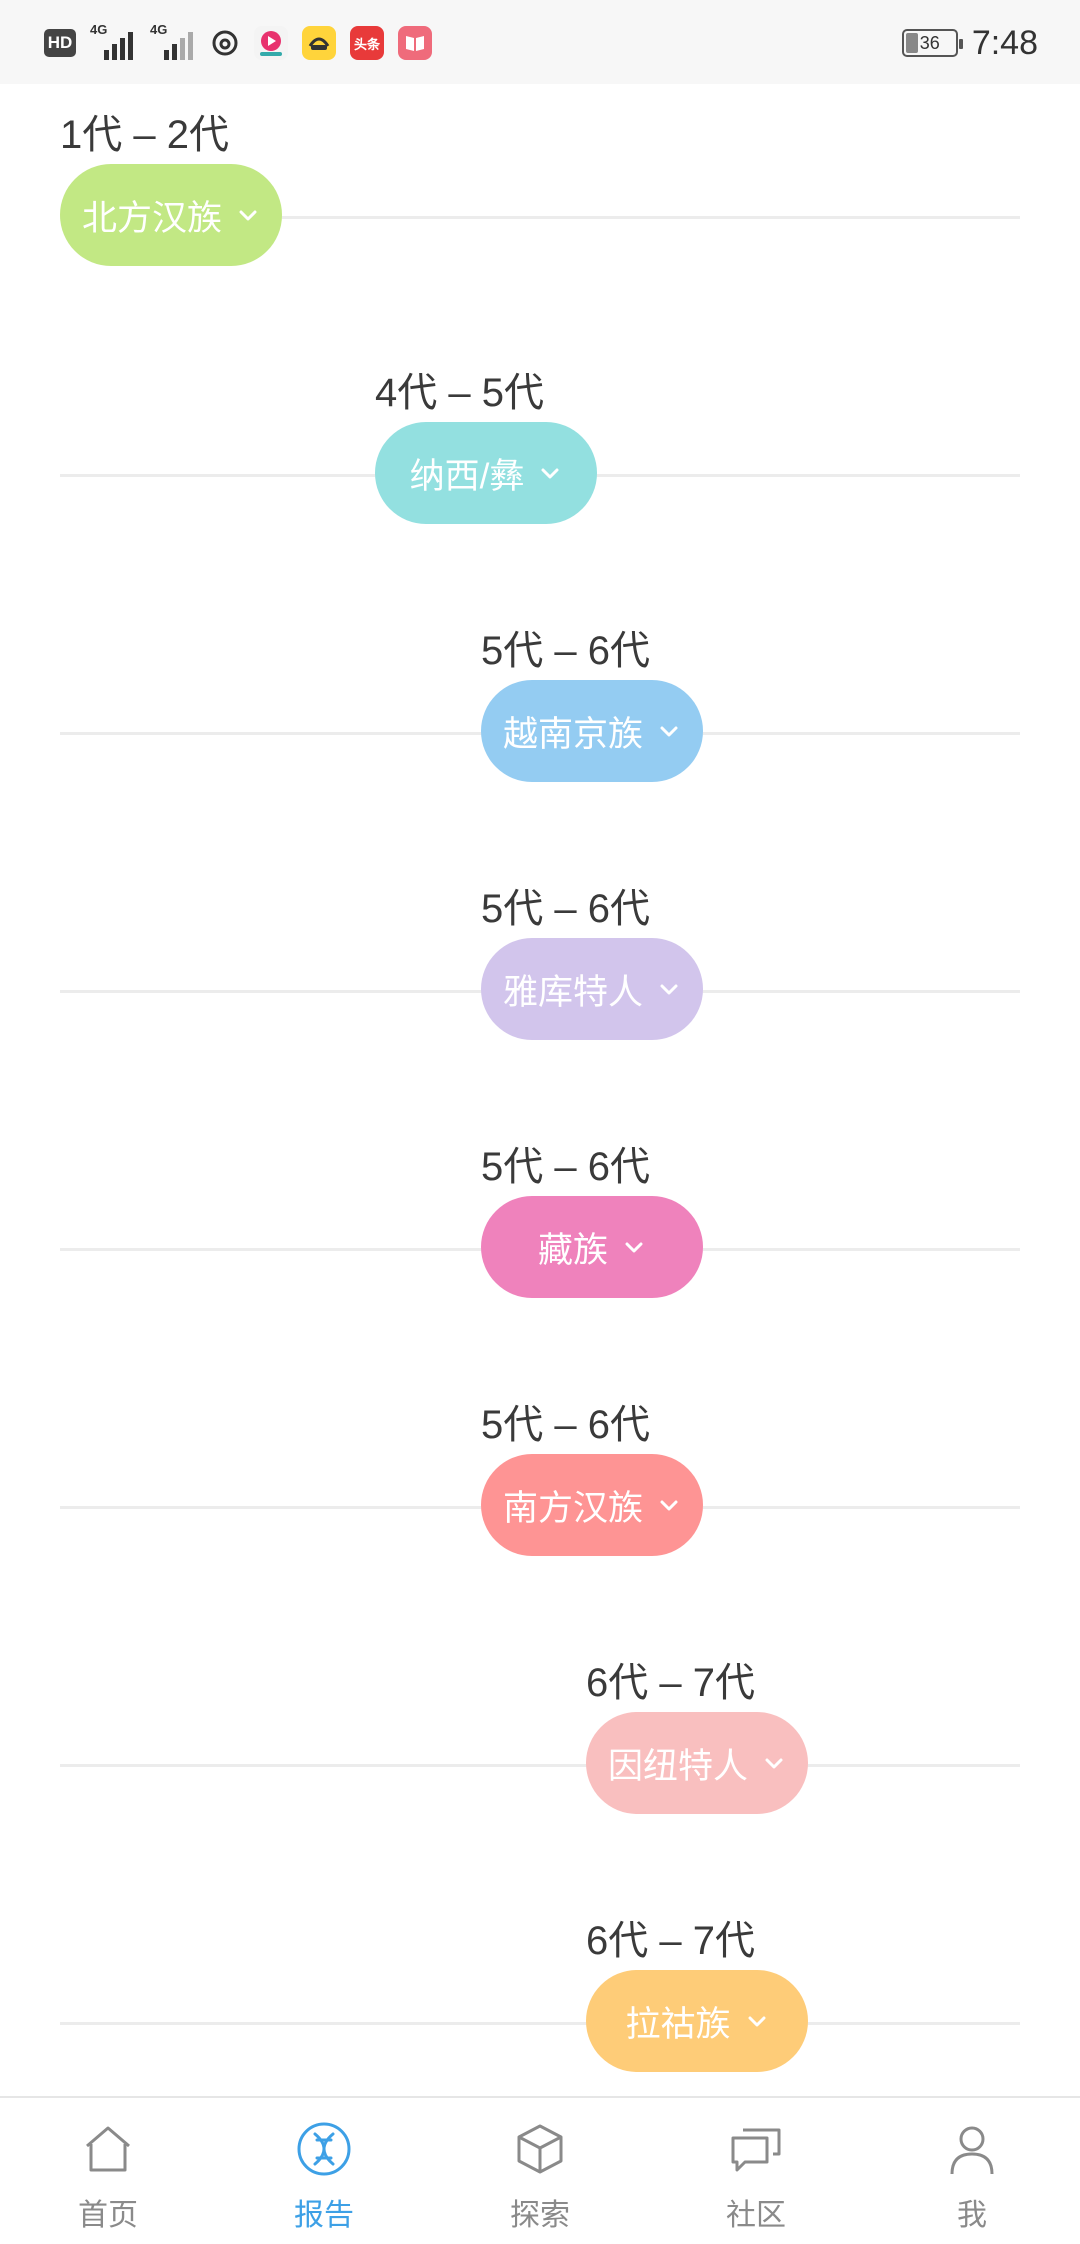  I want to click on timeline-row: 6代 – 7代 因纽特人, so click(540, 1761).